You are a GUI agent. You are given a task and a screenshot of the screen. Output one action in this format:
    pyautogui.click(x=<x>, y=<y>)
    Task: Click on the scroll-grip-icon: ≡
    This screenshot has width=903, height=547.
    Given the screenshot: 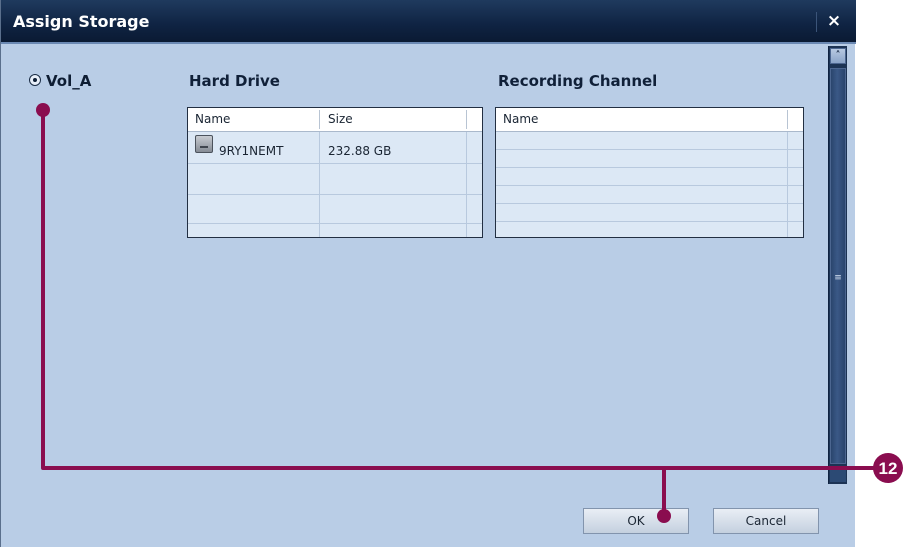 What is the action you would take?
    pyautogui.click(x=838, y=278)
    